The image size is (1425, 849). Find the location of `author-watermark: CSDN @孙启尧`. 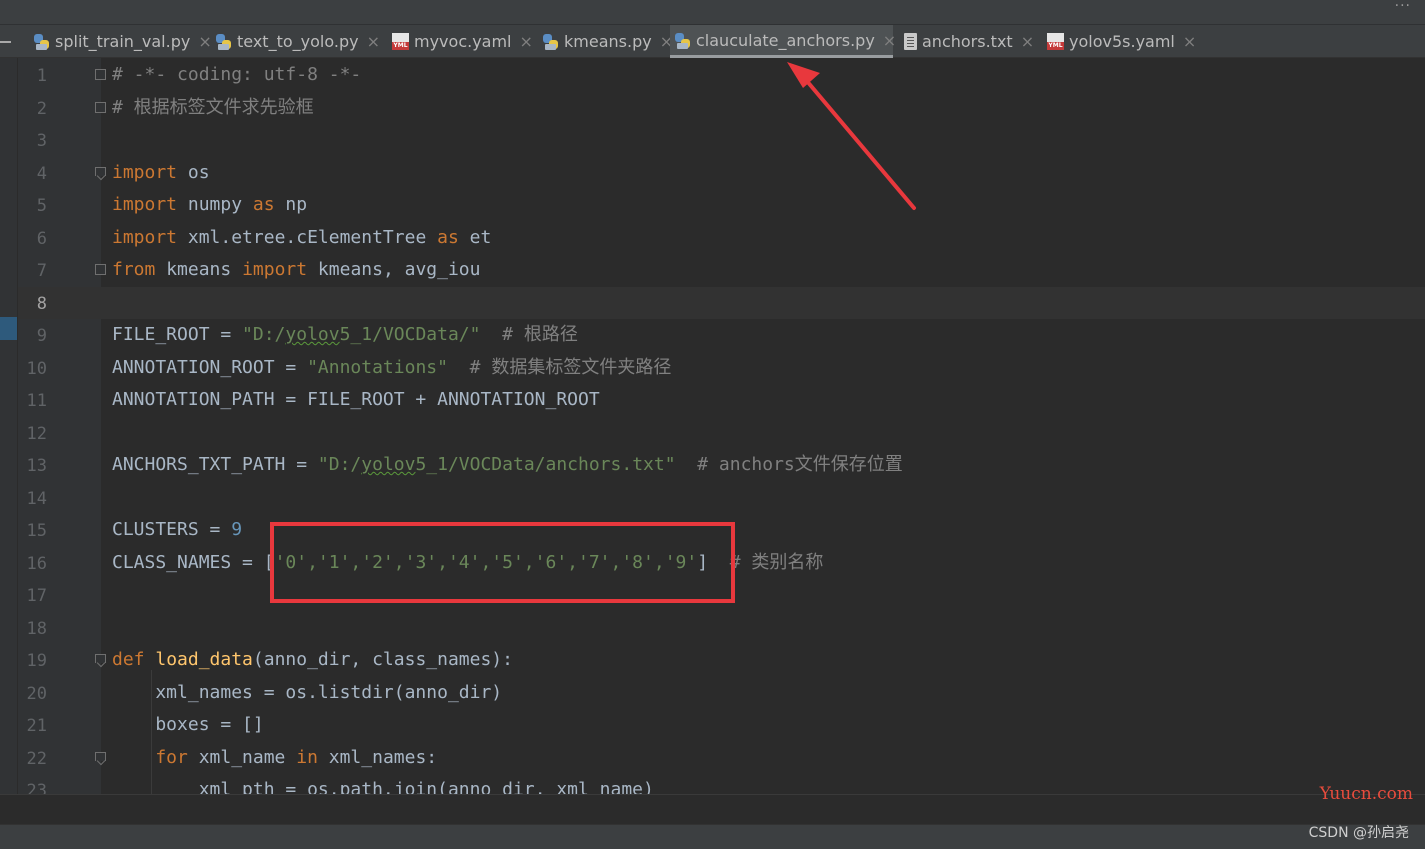

author-watermark: CSDN @孙启尧 is located at coordinates (1358, 833).